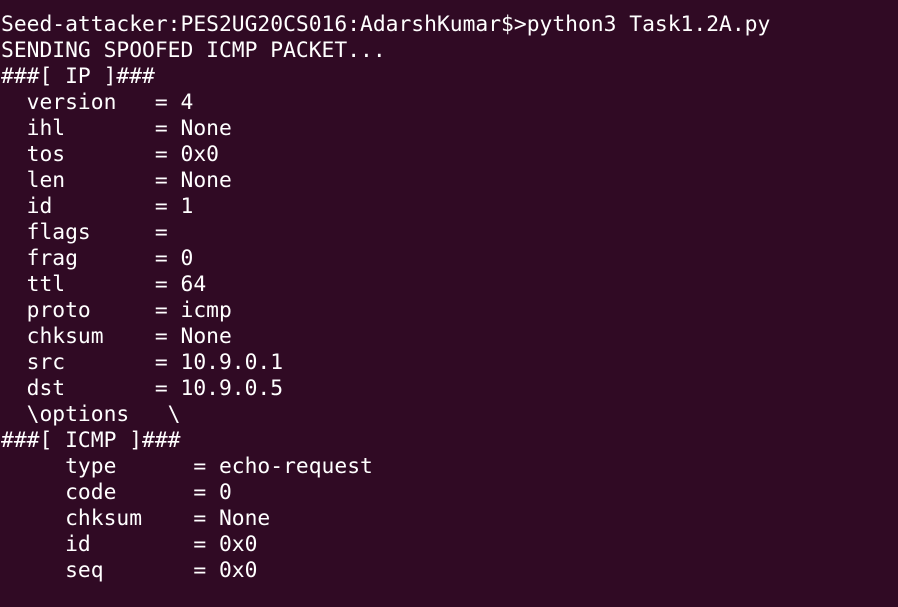 The image size is (898, 607). I want to click on icmp-field-id: id = 0x0, so click(129, 544).